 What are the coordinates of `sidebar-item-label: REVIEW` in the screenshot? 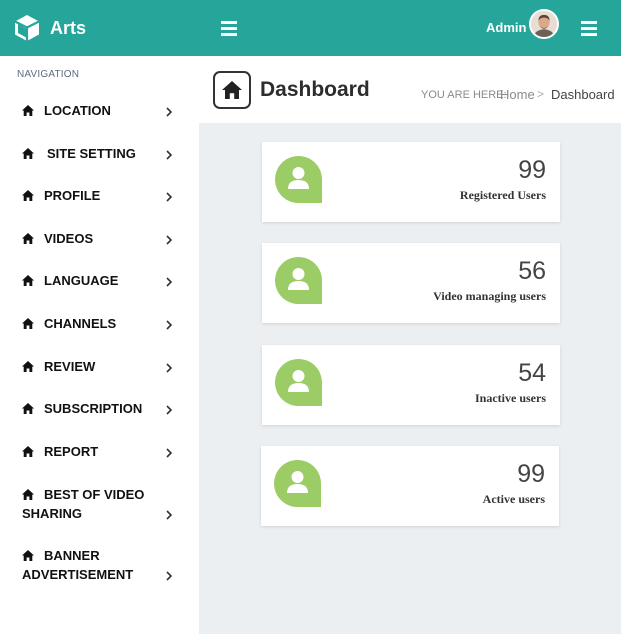 It's located at (70, 366).